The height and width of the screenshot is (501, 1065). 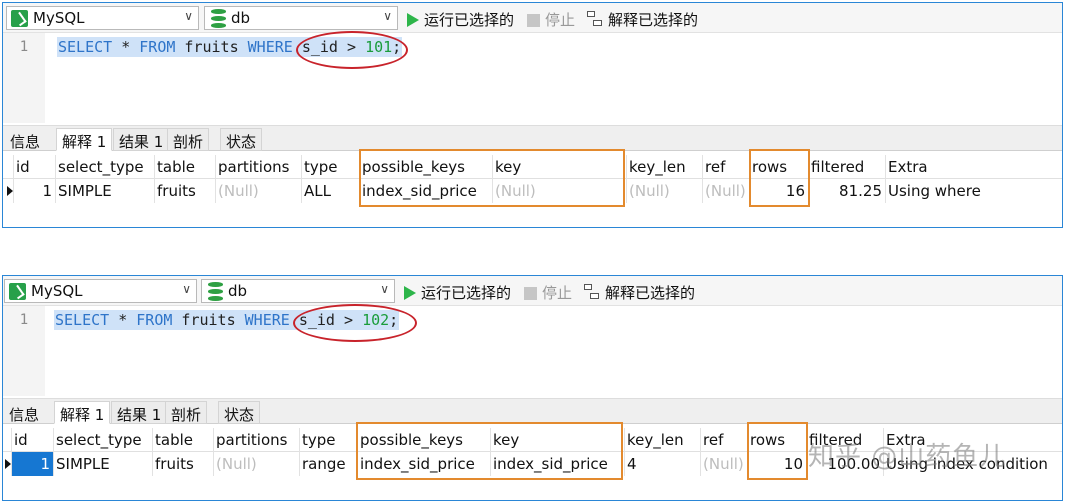 What do you see at coordinates (270, 47) in the screenshot?
I see `sql-keyword-where: WHERE` at bounding box center [270, 47].